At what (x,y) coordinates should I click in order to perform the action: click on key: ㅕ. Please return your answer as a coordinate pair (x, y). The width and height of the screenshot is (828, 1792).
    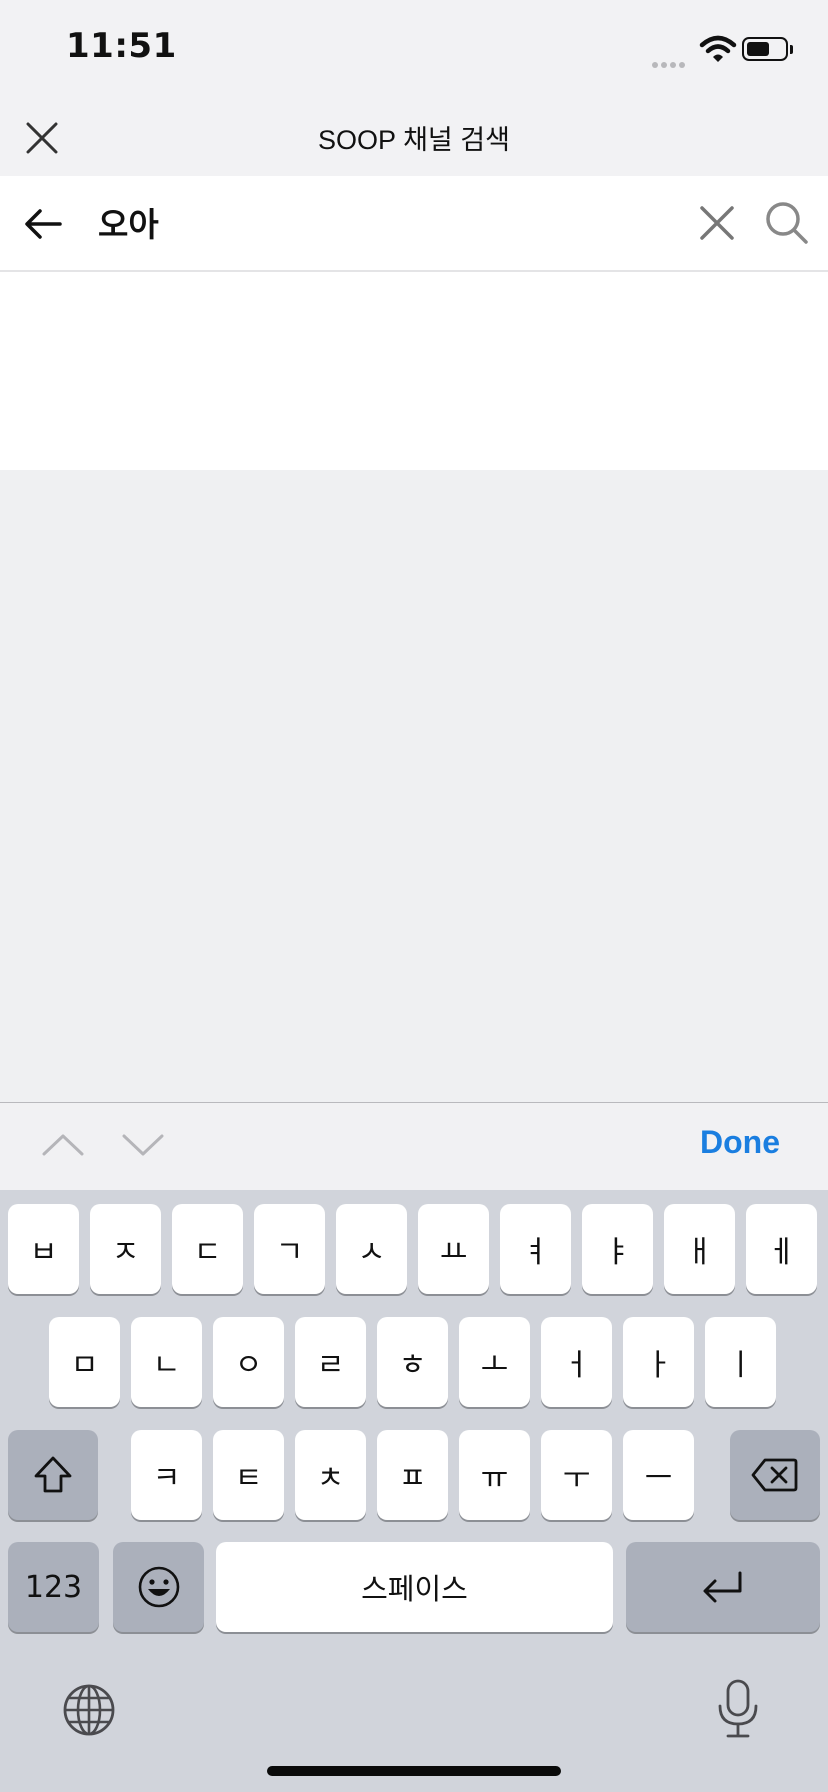
    Looking at the image, I should click on (535, 1249).